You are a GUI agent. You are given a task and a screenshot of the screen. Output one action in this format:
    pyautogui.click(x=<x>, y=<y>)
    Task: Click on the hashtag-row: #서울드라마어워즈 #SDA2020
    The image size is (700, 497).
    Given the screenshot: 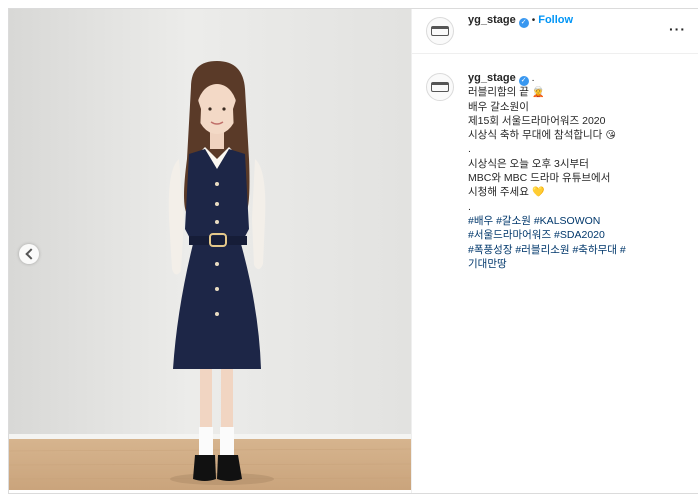 What is the action you would take?
    pyautogui.click(x=580, y=235)
    